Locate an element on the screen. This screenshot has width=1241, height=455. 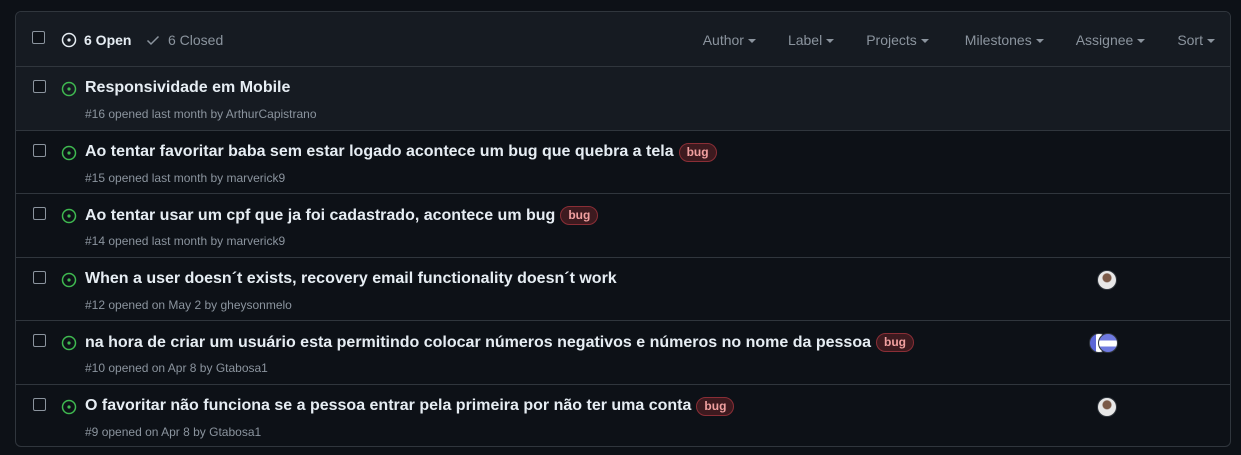
label-filter-label: Label is located at coordinates (805, 40).